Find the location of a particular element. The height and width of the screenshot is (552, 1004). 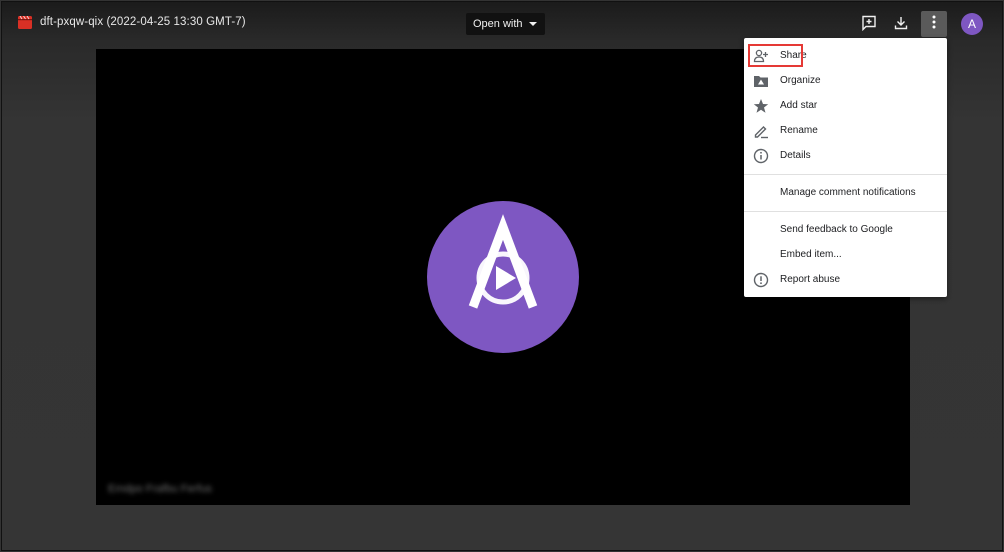

menu-item-label: Share is located at coordinates (793, 55).